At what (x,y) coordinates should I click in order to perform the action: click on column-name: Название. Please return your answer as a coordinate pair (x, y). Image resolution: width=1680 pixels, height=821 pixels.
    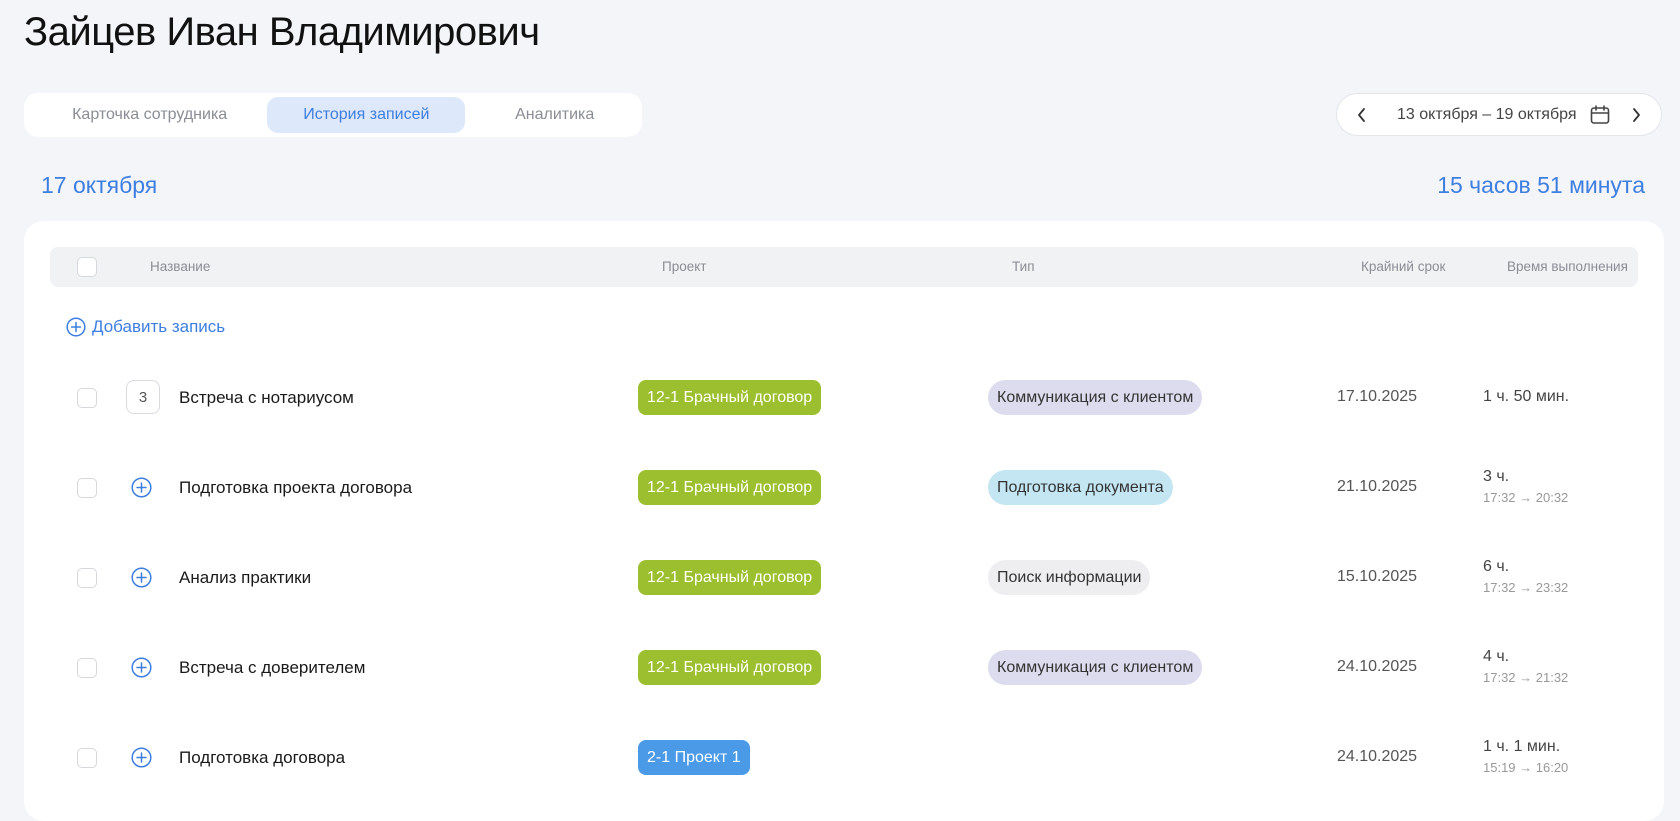
    Looking at the image, I should click on (180, 266).